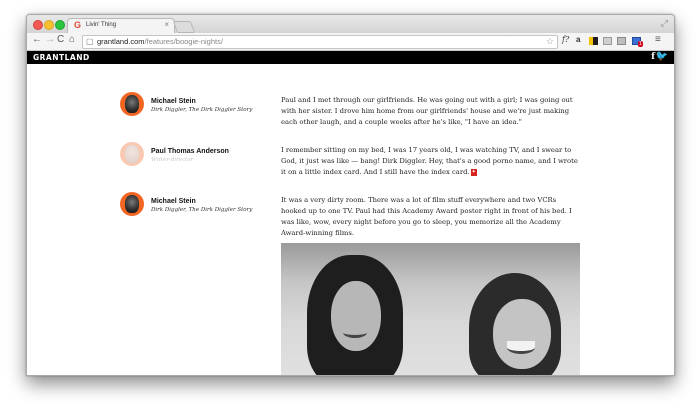 This screenshot has height=409, width=699. I want to click on amazon-extension-icon: a, so click(578, 39).